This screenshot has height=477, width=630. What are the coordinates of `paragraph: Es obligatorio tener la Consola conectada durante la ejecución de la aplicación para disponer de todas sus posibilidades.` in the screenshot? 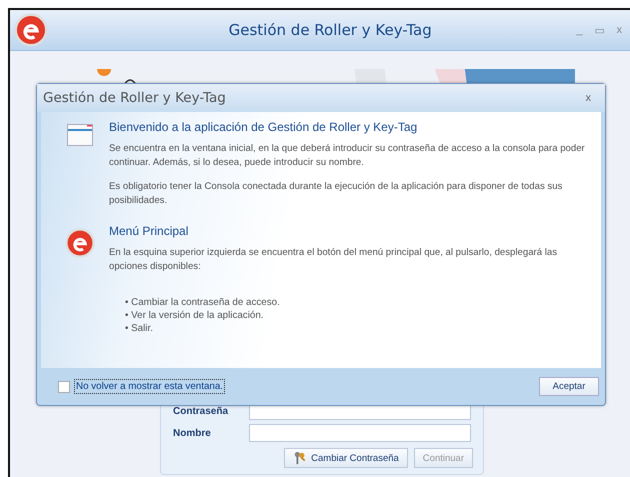 It's located at (336, 194).